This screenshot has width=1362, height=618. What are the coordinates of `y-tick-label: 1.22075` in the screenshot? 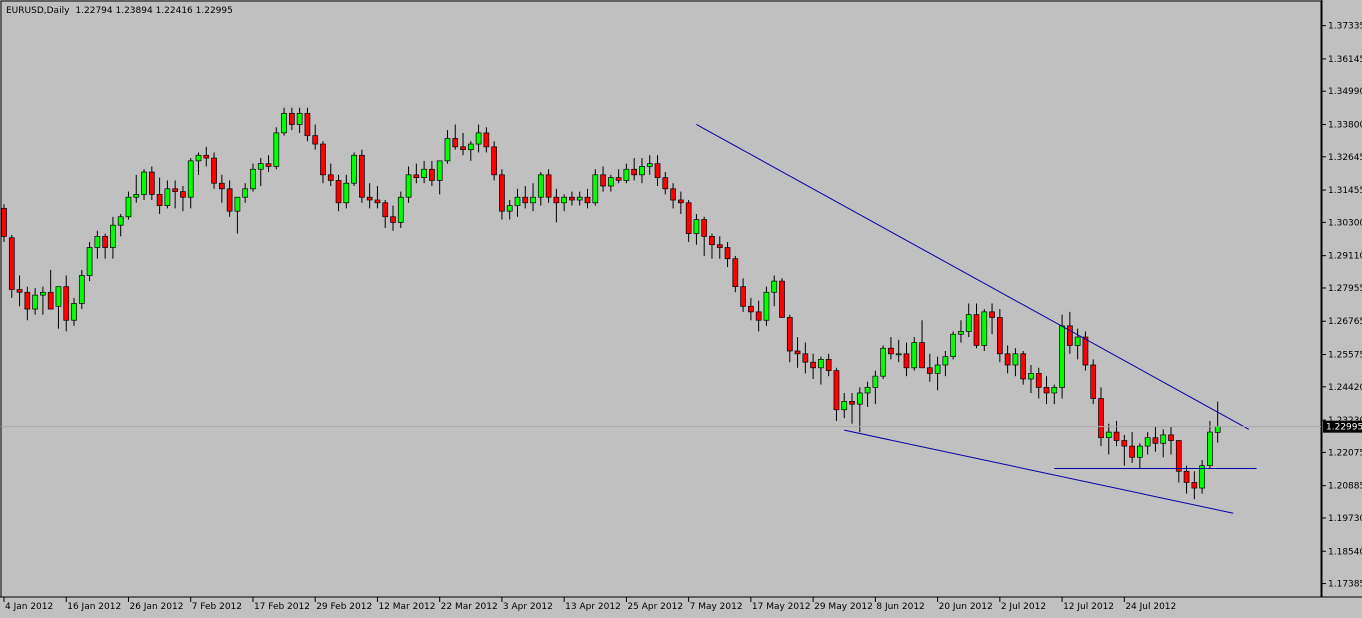 It's located at (1345, 453).